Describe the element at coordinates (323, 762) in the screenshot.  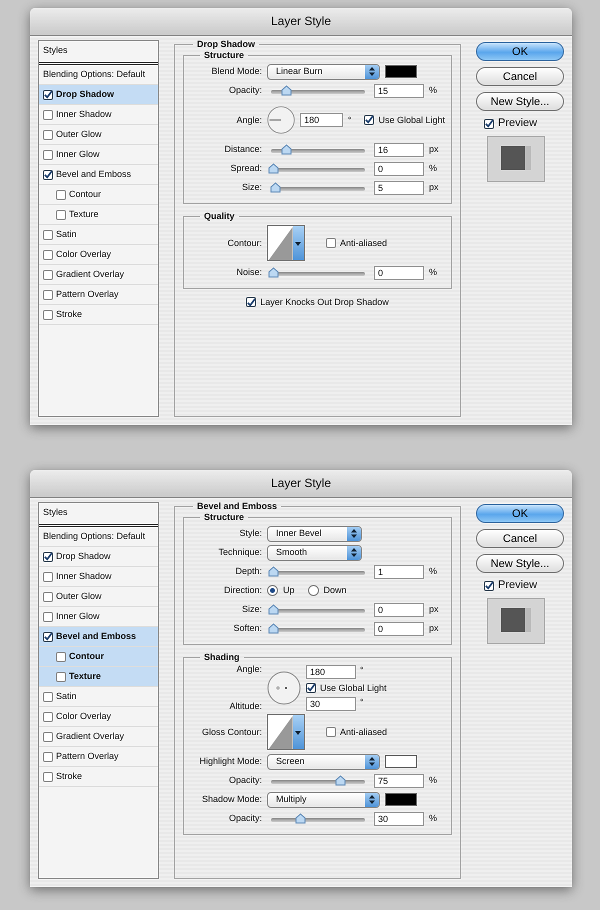
I see `dropdown: Screen` at that location.